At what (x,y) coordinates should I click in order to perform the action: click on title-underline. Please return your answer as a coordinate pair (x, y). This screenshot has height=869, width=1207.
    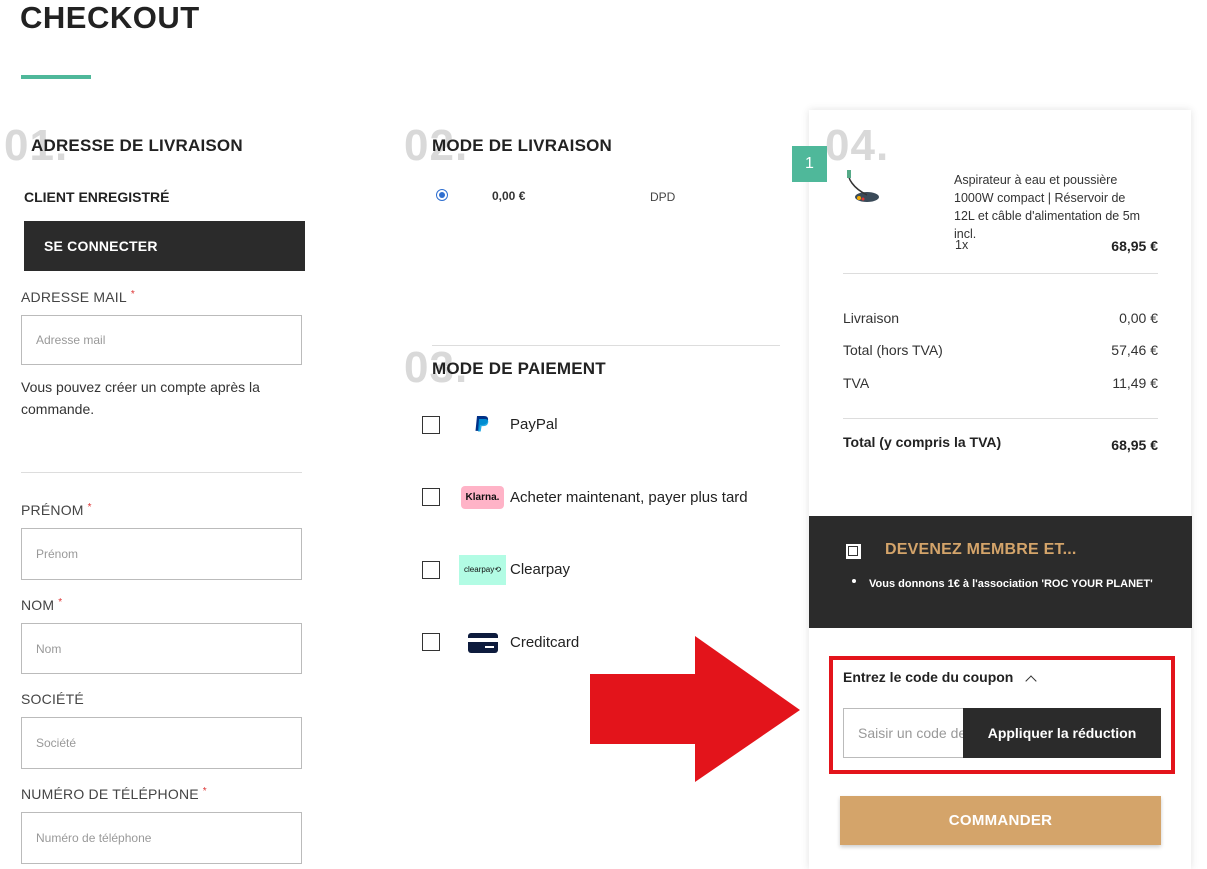
    Looking at the image, I should click on (56, 77).